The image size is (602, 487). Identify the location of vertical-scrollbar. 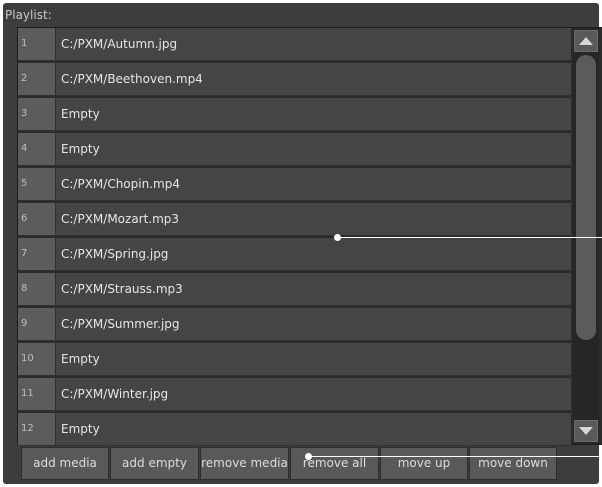
(586, 236).